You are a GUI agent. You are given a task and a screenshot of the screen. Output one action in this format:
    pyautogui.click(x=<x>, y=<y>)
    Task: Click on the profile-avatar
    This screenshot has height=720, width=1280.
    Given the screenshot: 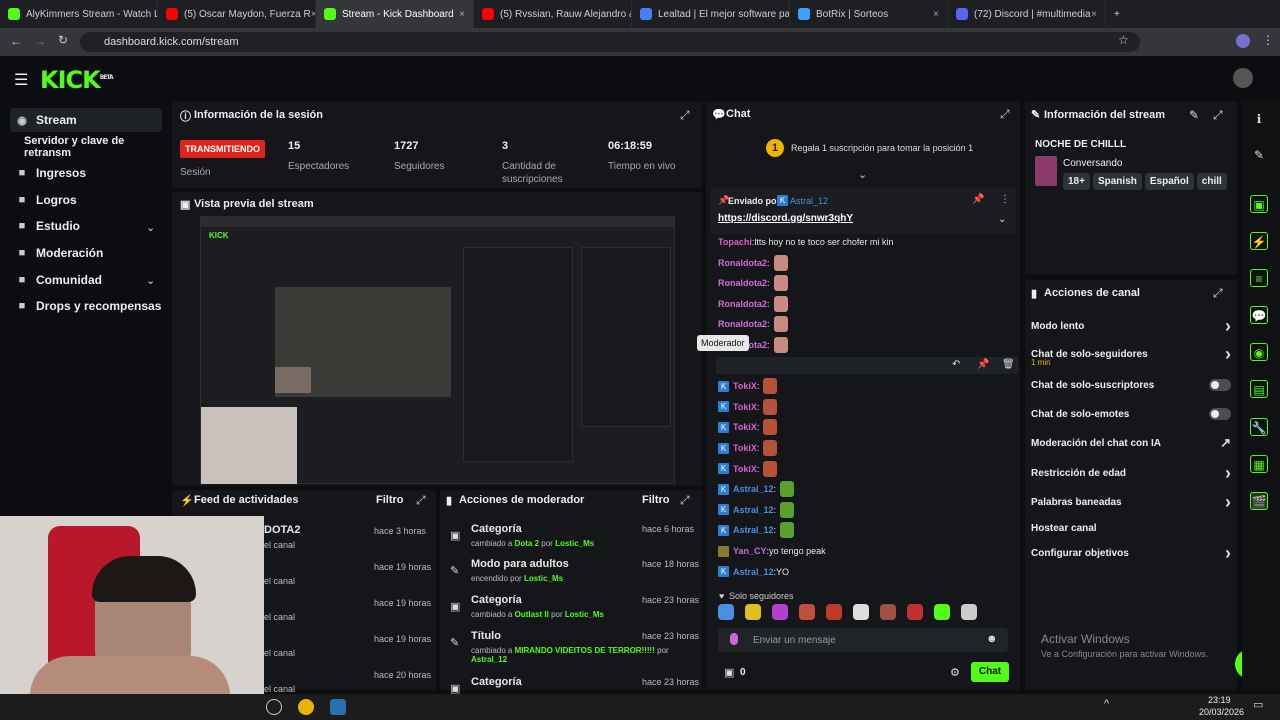 What is the action you would take?
    pyautogui.click(x=1243, y=41)
    